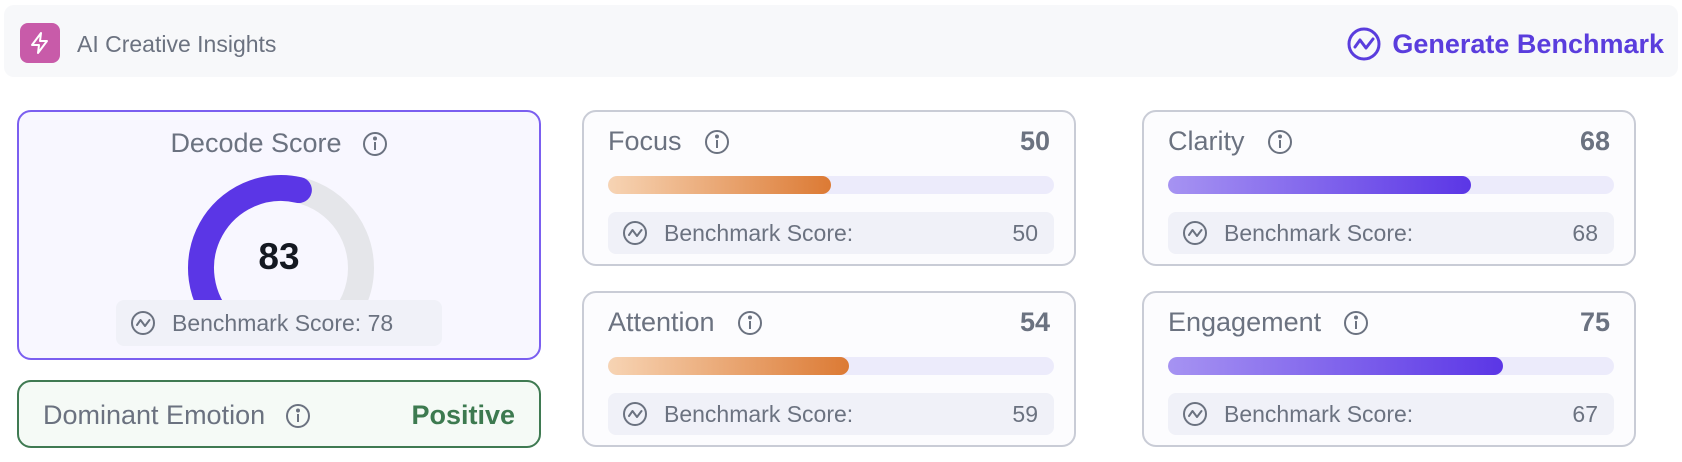 The width and height of the screenshot is (1682, 462). Describe the element at coordinates (1585, 413) in the screenshot. I see `benchmark-value: 67` at that location.